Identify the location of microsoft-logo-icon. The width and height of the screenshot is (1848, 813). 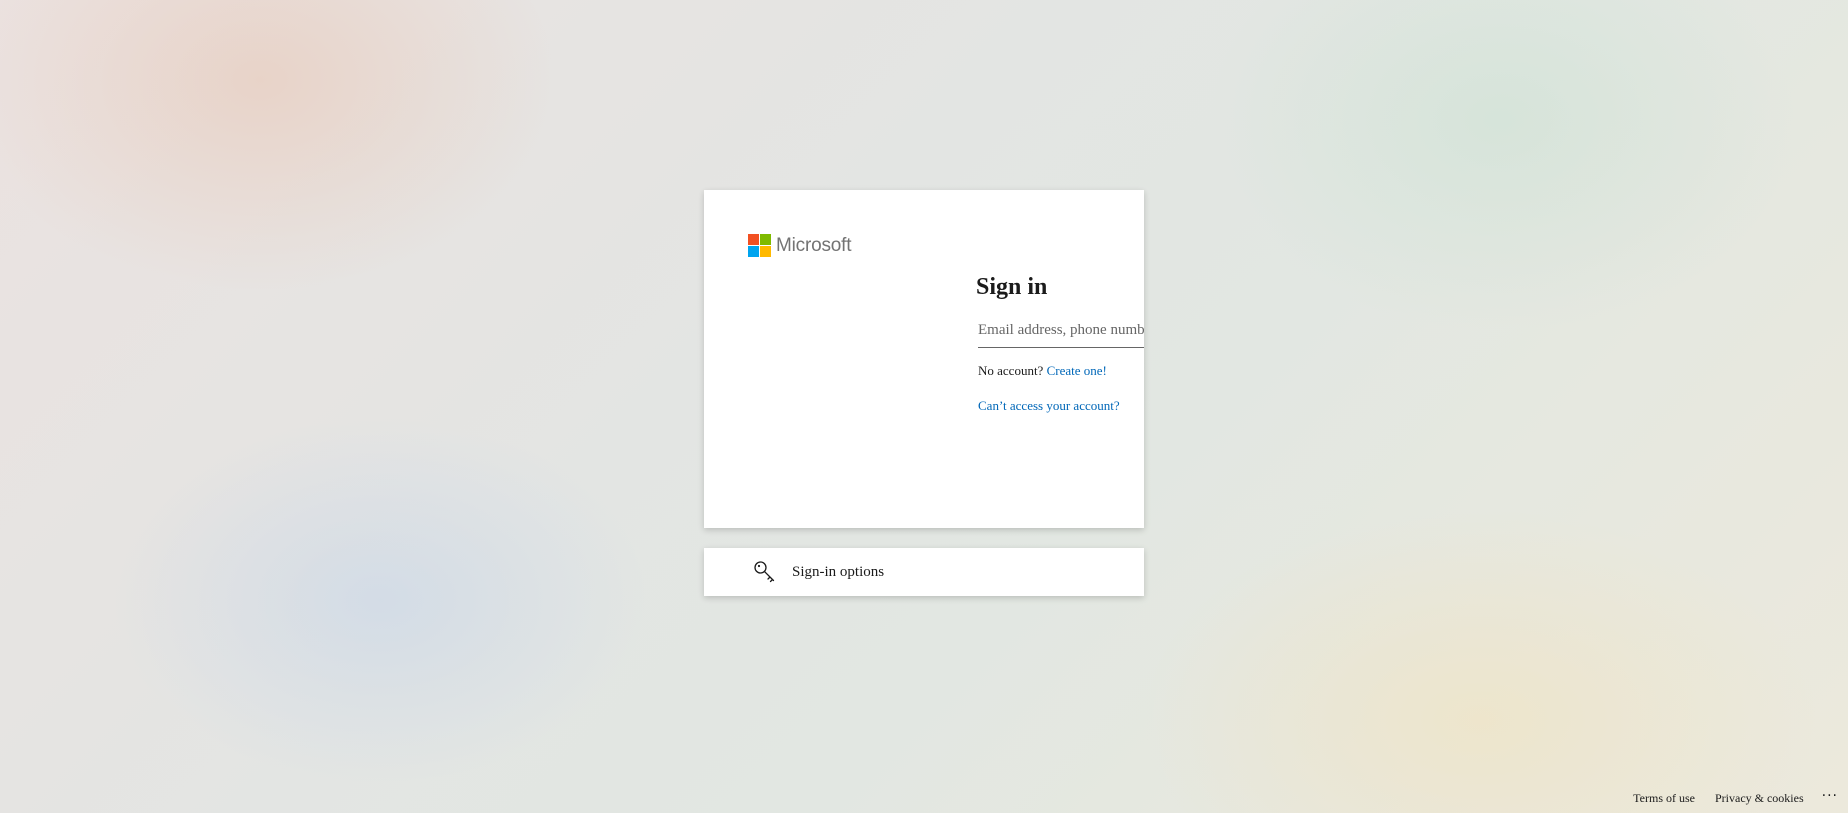
(759, 245).